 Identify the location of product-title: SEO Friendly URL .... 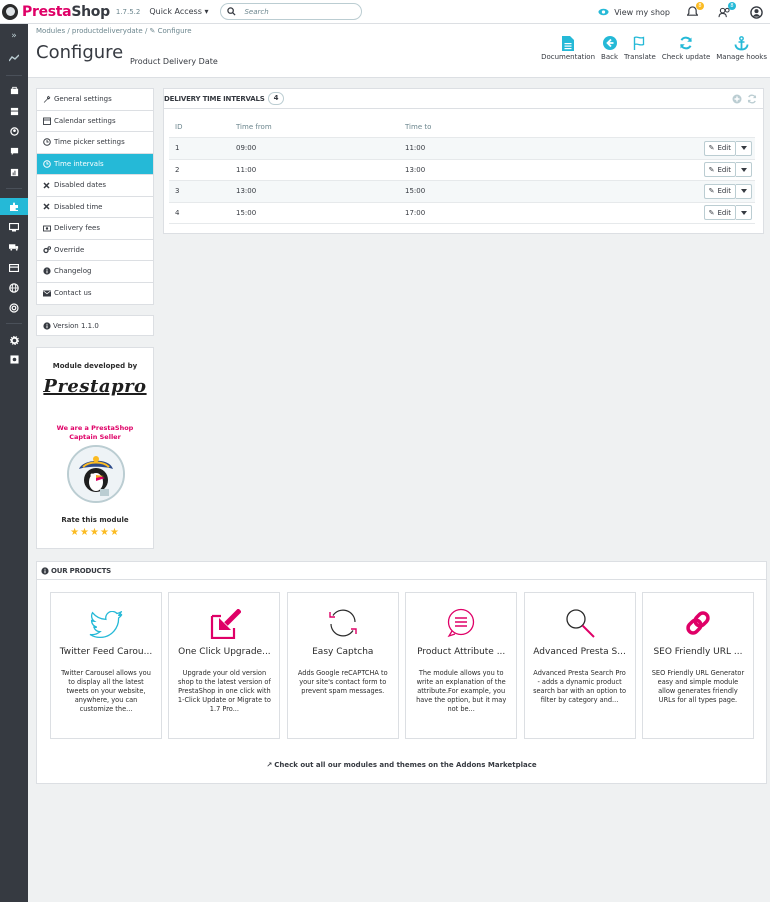
(698, 652).